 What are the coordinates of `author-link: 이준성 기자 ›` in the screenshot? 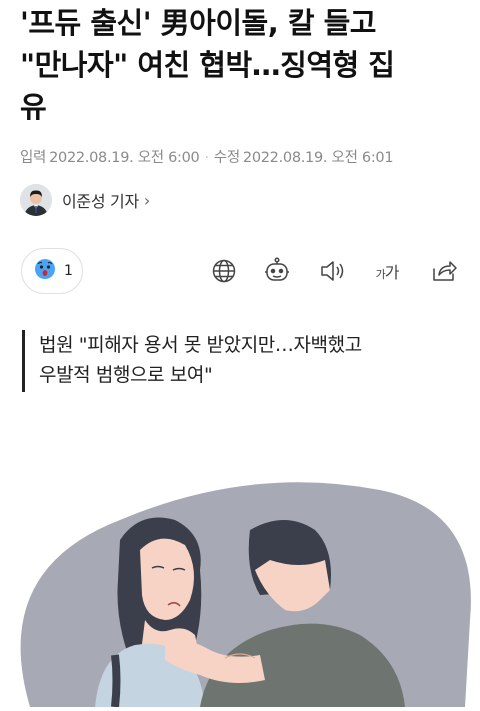 It's located at (85, 200).